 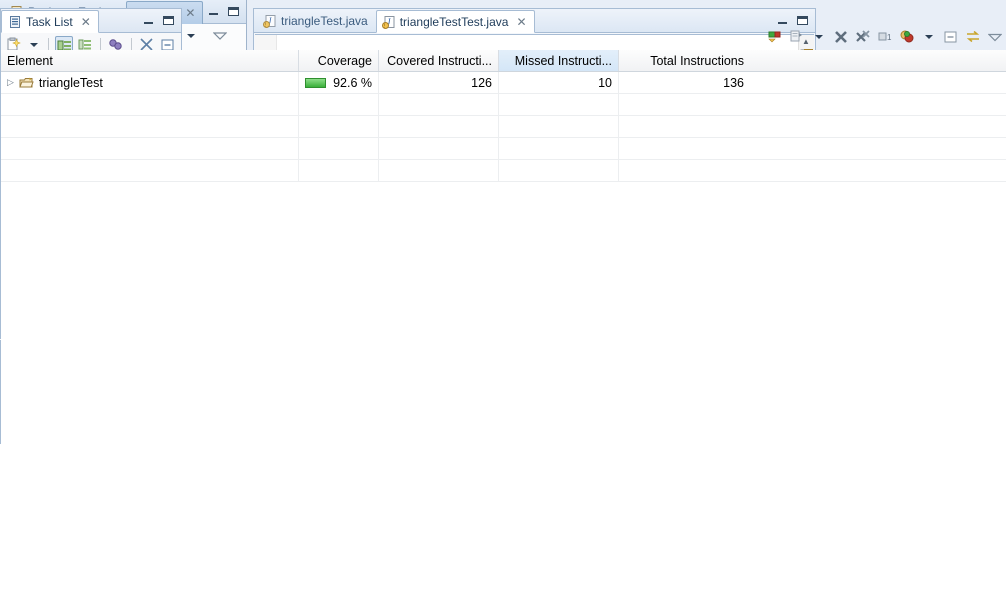 What do you see at coordinates (150, 60) in the screenshot?
I see `column-header-element: Element` at bounding box center [150, 60].